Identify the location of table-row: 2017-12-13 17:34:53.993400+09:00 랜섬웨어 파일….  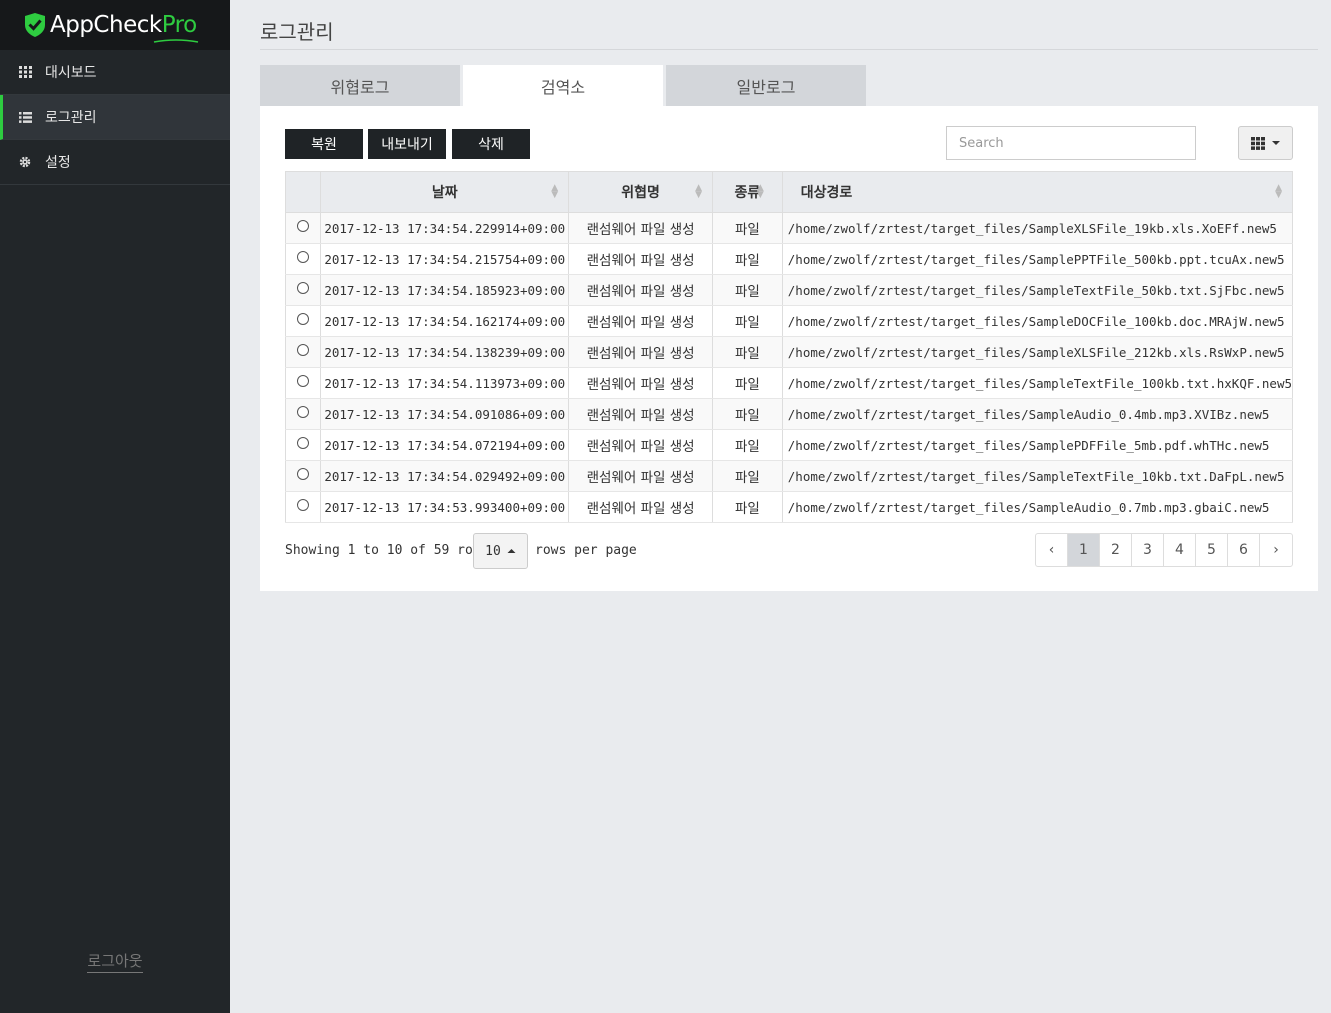
(789, 507).